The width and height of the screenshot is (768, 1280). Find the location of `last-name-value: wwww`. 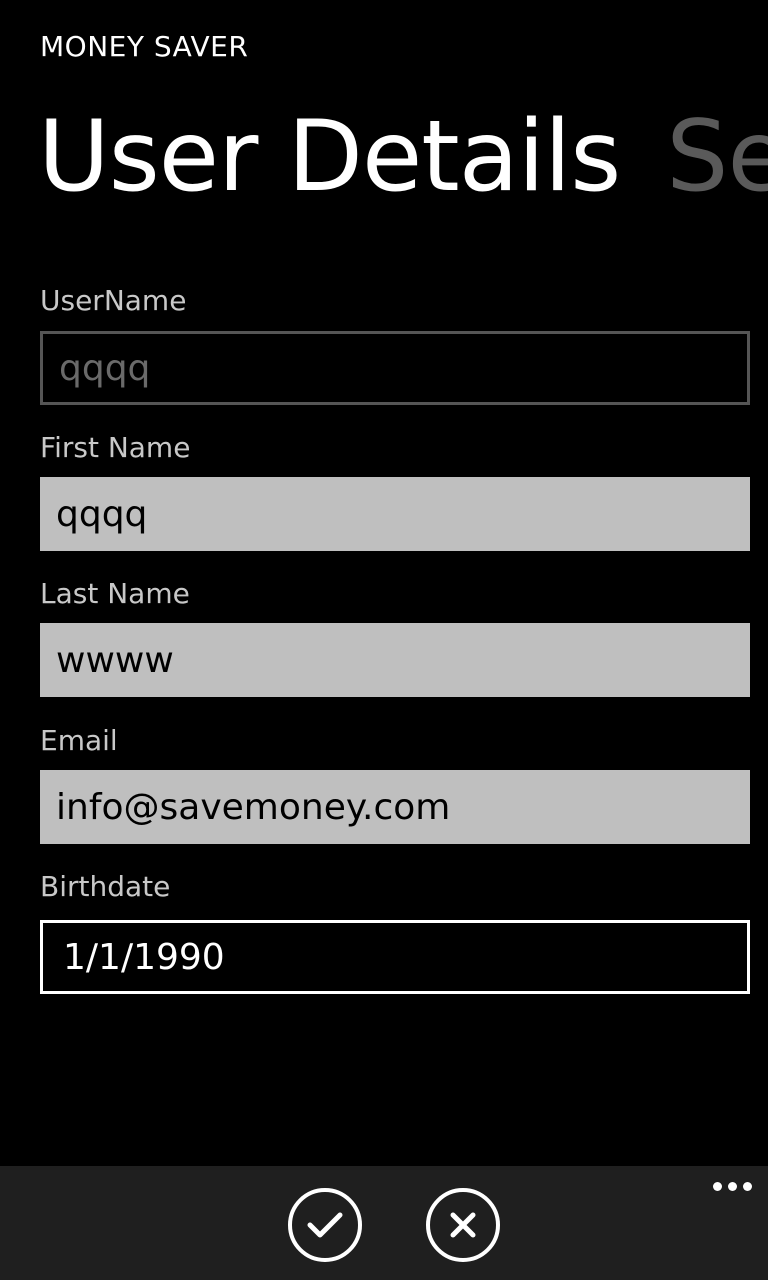

last-name-value: wwww is located at coordinates (115, 660).